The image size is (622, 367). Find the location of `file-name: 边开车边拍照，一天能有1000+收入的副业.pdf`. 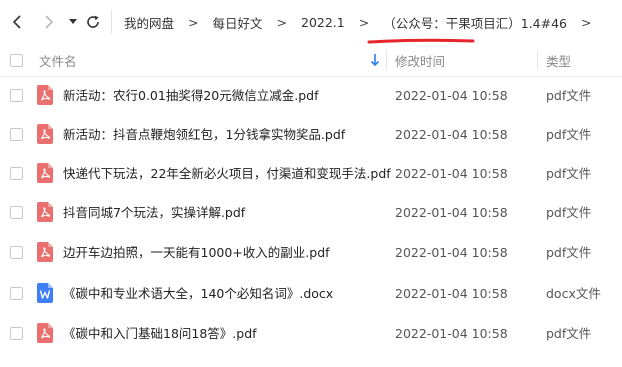

file-name: 边开车边拍照，一天能有1000+收入的副业.pdf is located at coordinates (196, 253).